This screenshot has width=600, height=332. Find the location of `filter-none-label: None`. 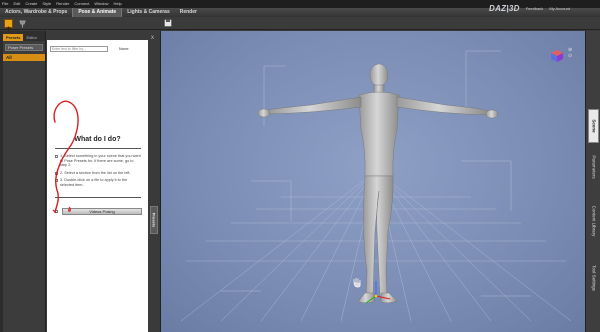

filter-none-label: None is located at coordinates (124, 48).